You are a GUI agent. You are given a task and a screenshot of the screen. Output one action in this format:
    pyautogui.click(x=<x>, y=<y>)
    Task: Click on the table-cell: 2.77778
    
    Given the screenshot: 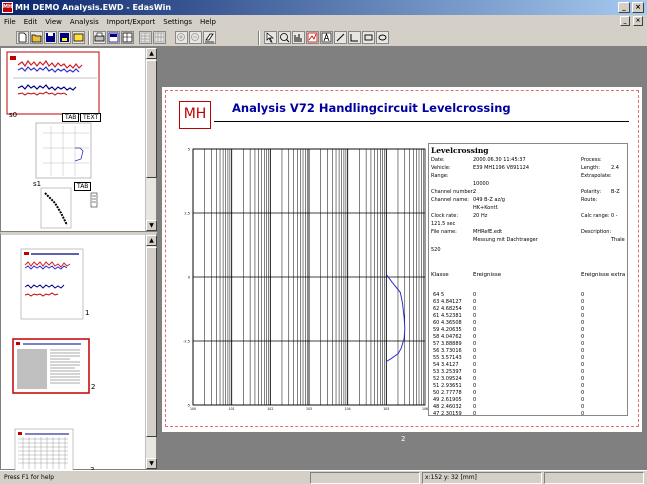 What is the action you would take?
    pyautogui.click(x=451, y=393)
    